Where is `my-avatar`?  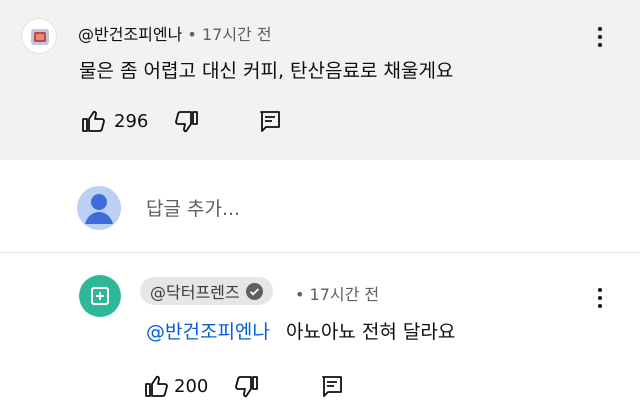 my-avatar is located at coordinates (99, 208).